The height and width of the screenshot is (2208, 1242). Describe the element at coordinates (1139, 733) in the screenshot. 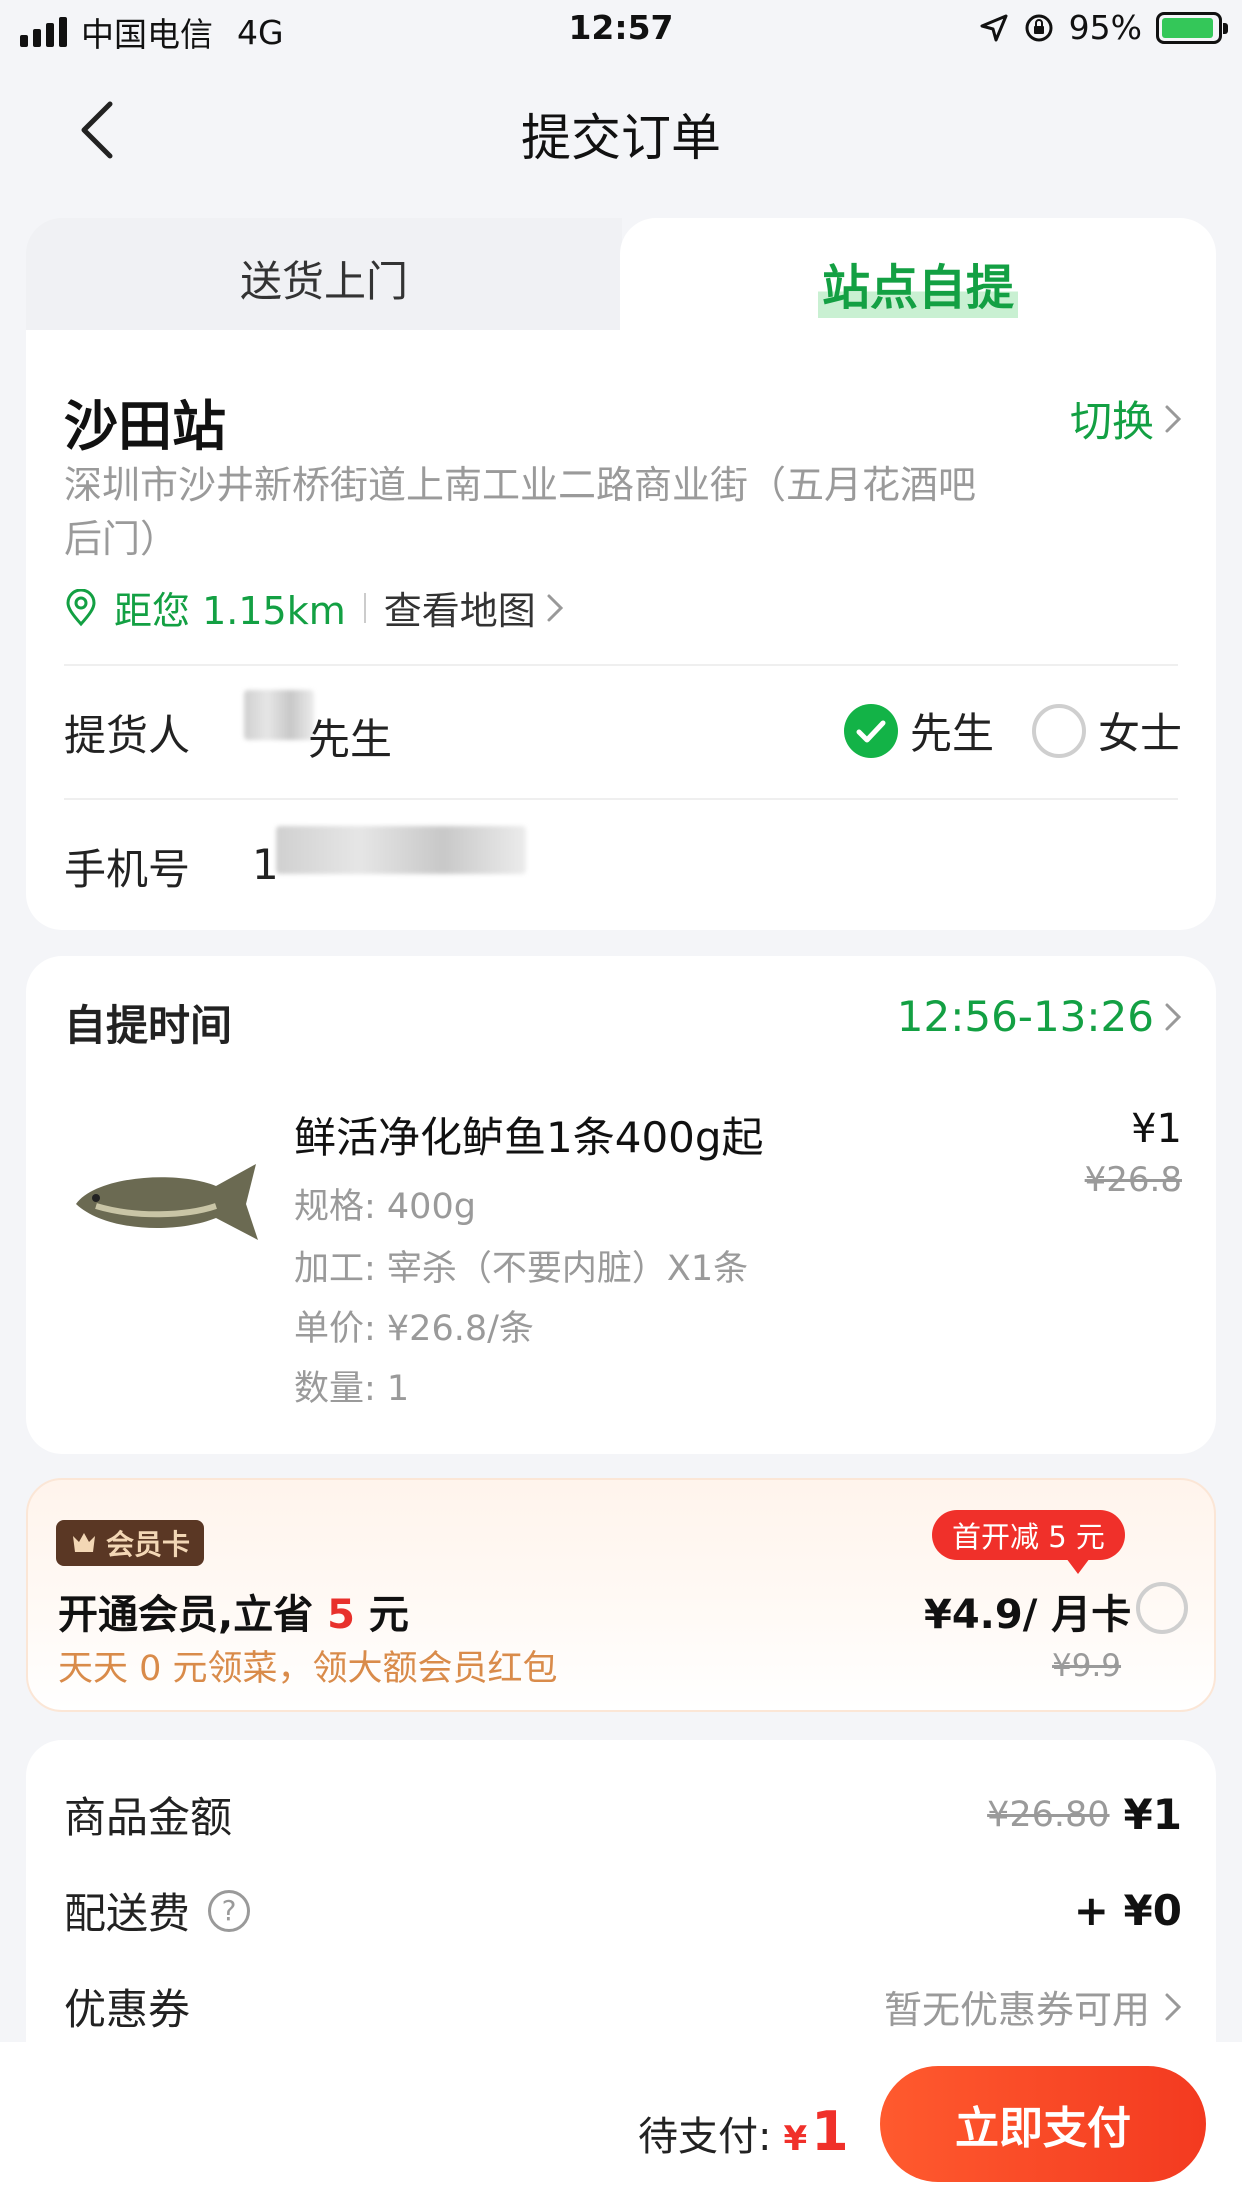

I see `radio-label: 女士` at that location.